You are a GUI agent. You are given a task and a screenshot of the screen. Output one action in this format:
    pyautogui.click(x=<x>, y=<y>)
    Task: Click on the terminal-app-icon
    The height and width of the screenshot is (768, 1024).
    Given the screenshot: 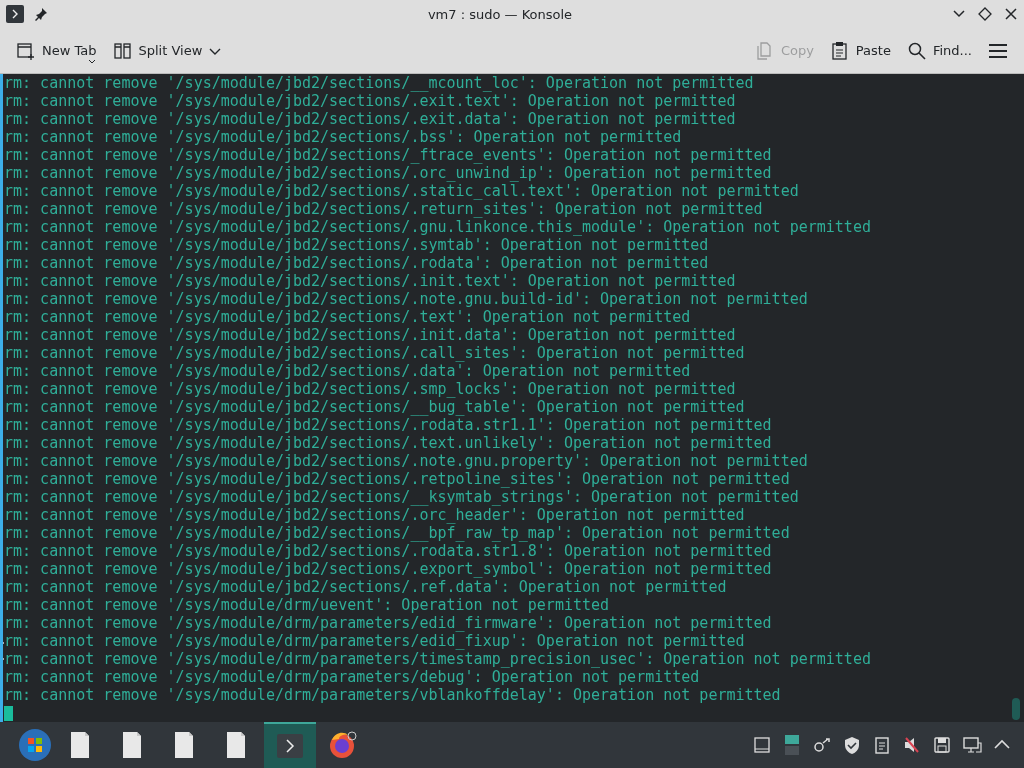 What is the action you would take?
    pyautogui.click(x=15, y=14)
    